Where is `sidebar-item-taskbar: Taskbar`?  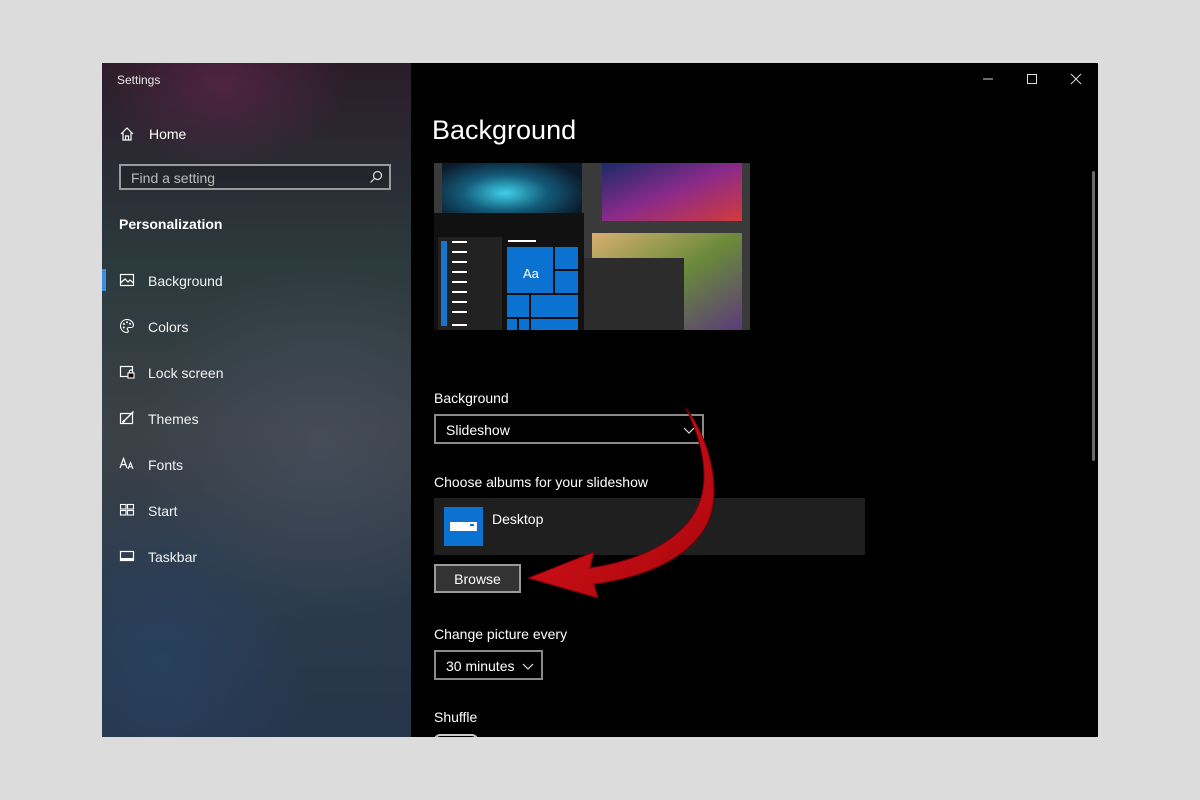 sidebar-item-taskbar: Taskbar is located at coordinates (256, 562).